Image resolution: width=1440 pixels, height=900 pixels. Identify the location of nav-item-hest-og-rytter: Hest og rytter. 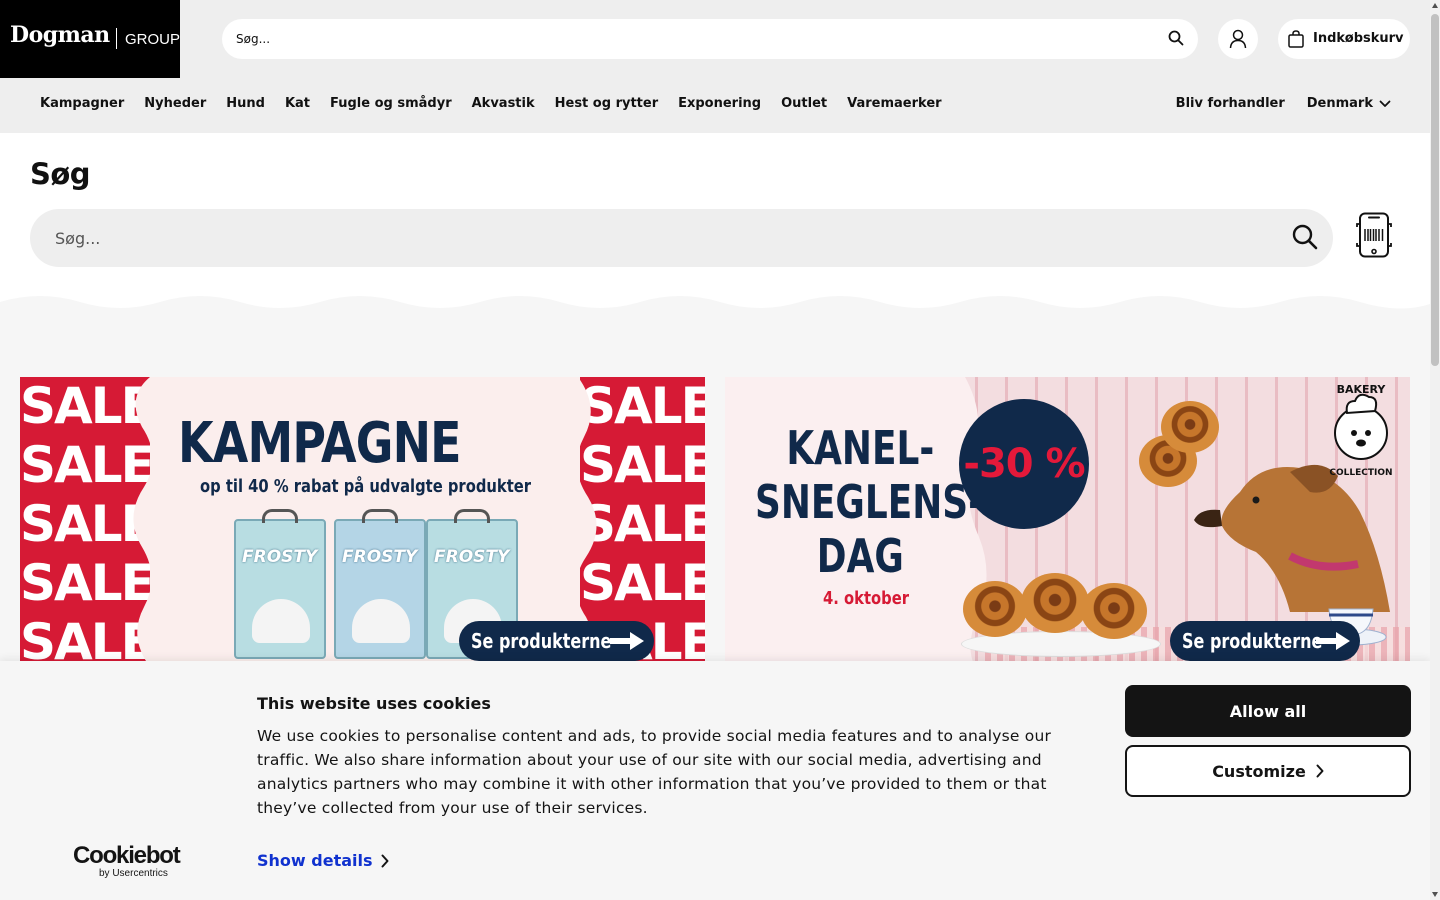
(606, 103).